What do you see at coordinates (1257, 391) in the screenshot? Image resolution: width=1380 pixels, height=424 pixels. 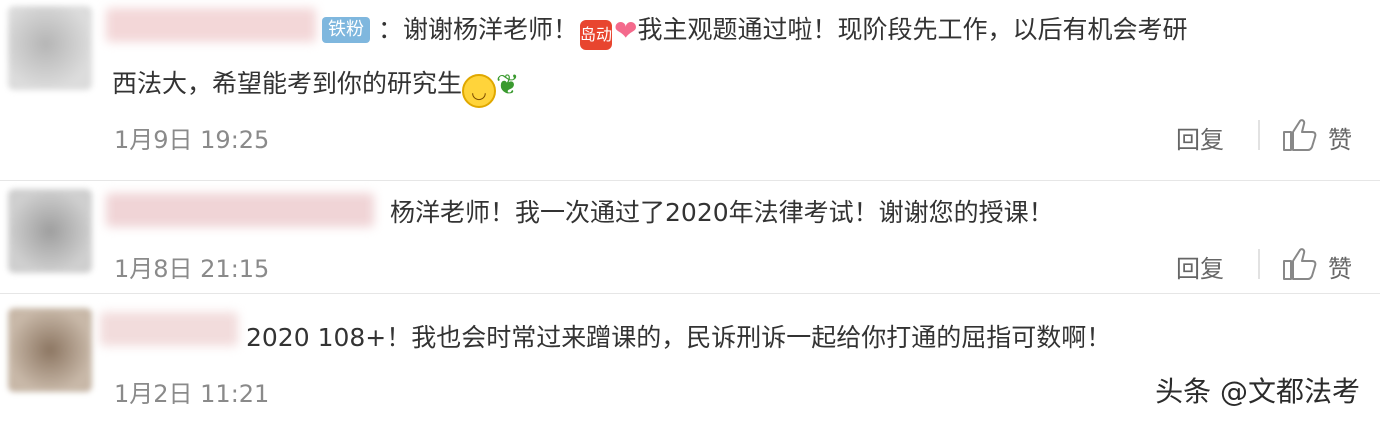 I see `watermark: 头条 @文都法考` at bounding box center [1257, 391].